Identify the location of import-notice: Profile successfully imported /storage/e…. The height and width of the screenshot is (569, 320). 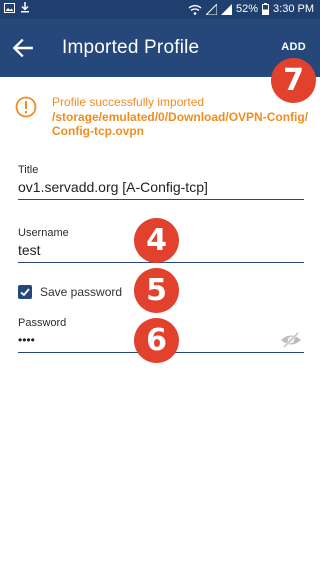
(183, 116).